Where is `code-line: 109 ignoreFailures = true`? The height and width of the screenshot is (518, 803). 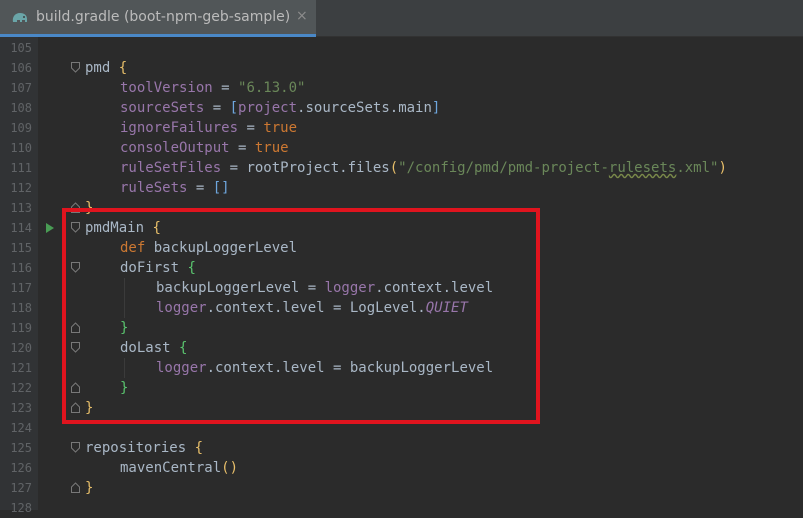 code-line: 109 ignoreFailures = true is located at coordinates (401, 128).